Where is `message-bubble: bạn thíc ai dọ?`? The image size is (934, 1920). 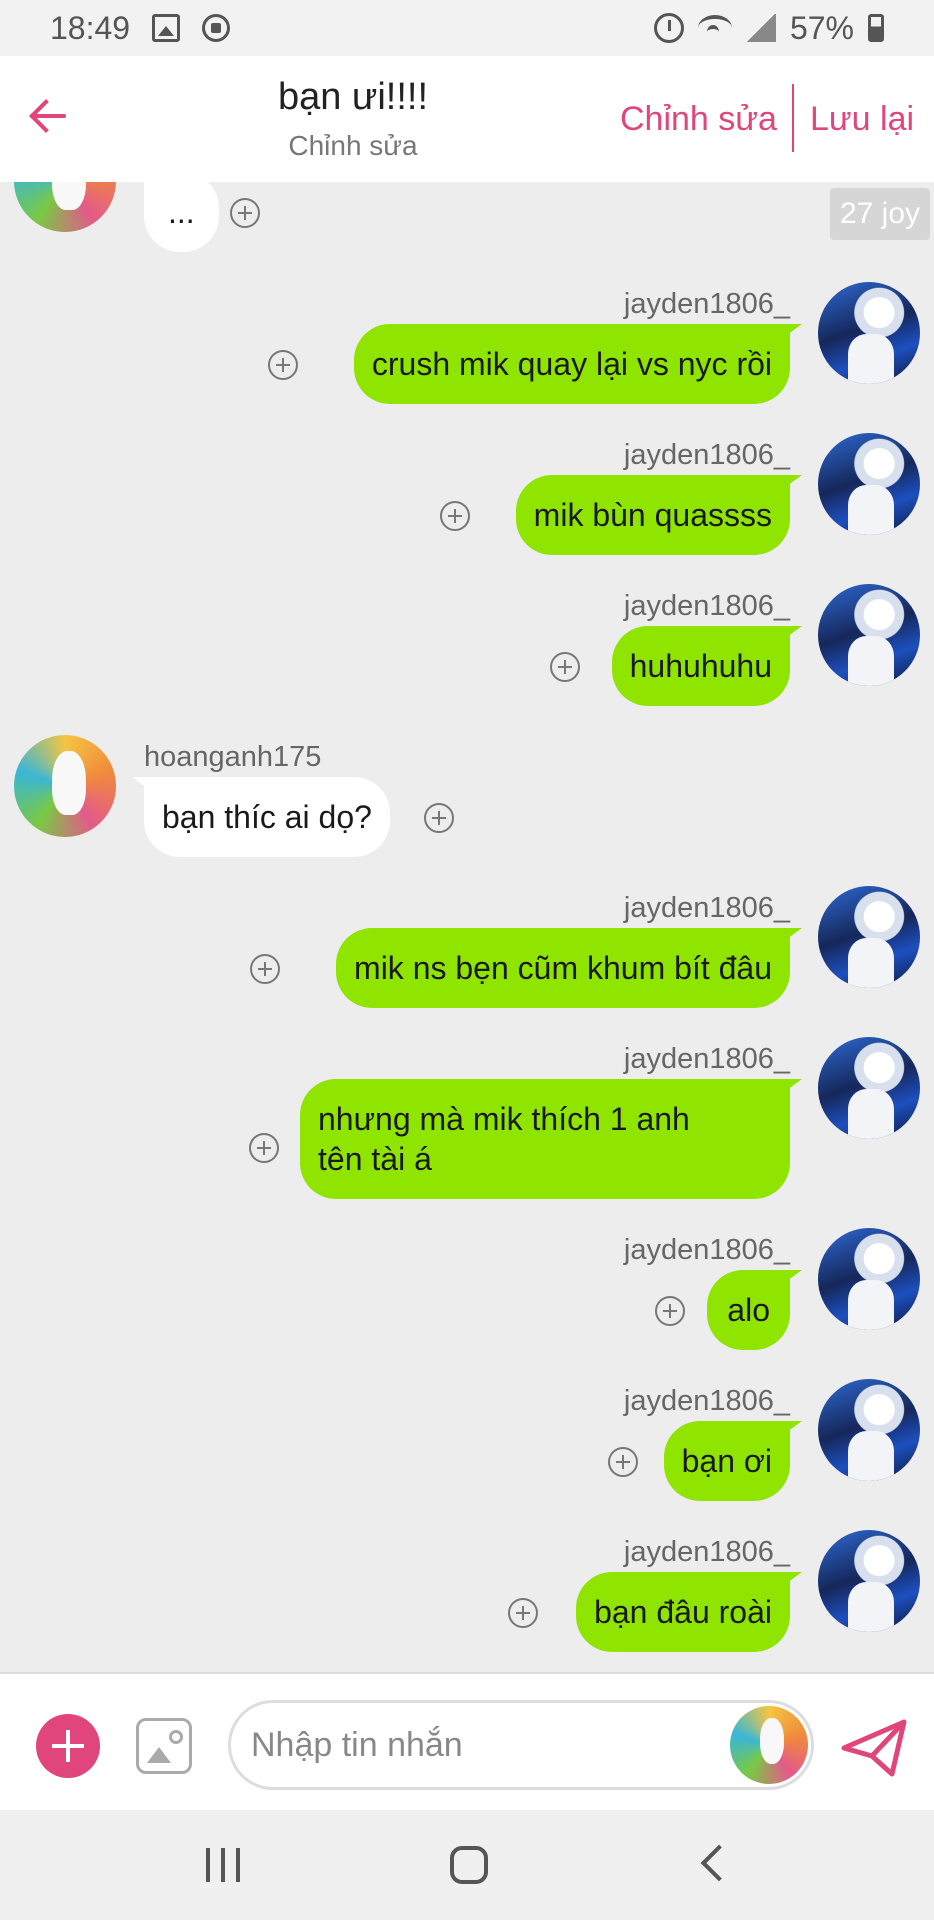 message-bubble: bạn thíc ai dọ? is located at coordinates (261, 817).